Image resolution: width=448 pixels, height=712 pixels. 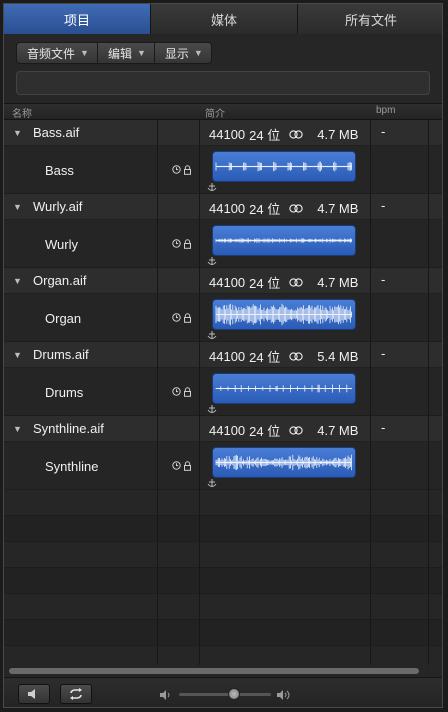 What do you see at coordinates (59, 170) in the screenshot?
I see `region-name: Bass` at bounding box center [59, 170].